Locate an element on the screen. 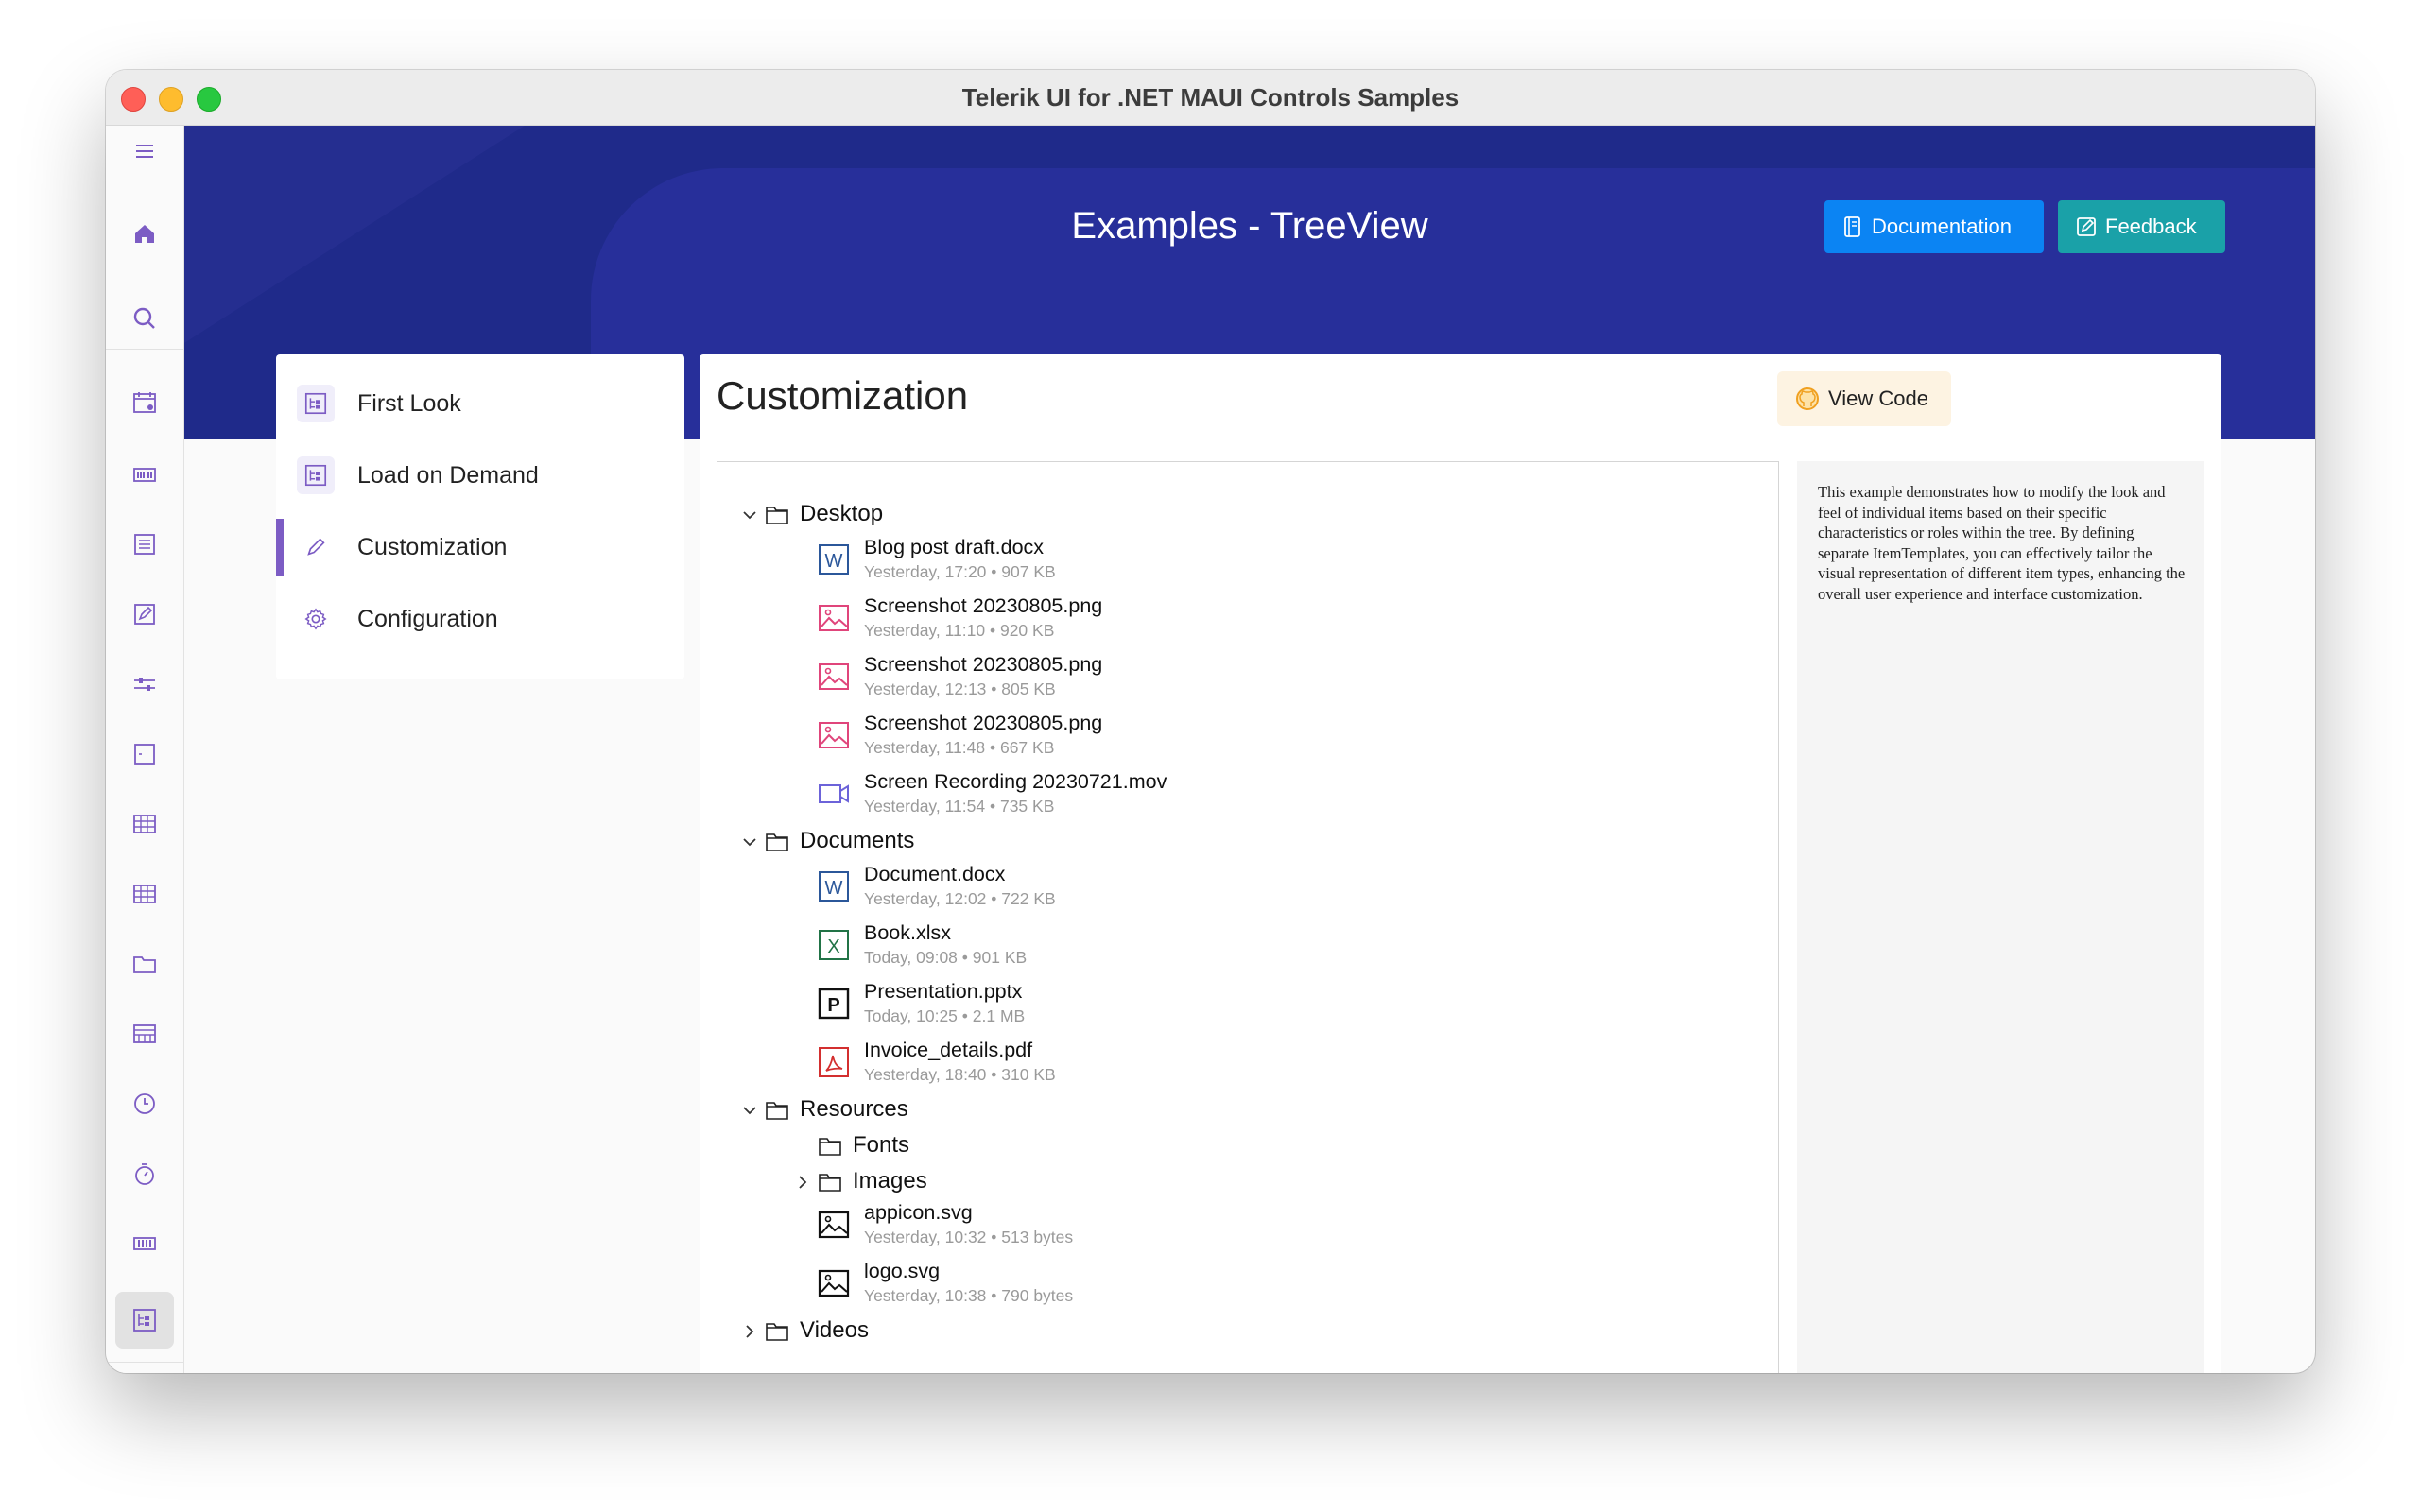 The height and width of the screenshot is (1512, 2420). file-meta: Yesterday, 11:10 • 920 KB is located at coordinates (959, 630).